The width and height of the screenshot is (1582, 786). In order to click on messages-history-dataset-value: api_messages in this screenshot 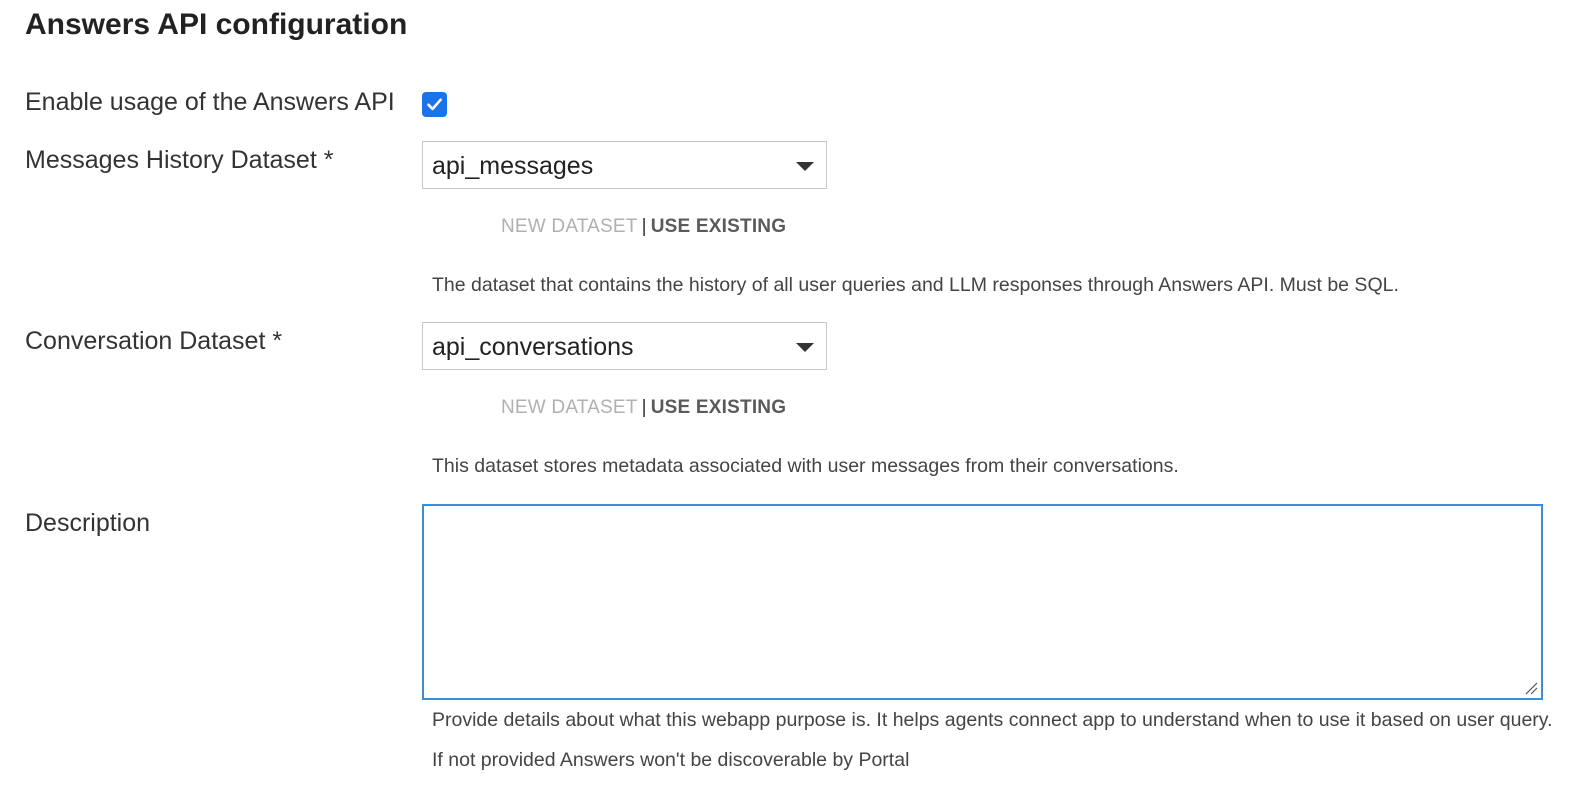, I will do `click(513, 166)`.